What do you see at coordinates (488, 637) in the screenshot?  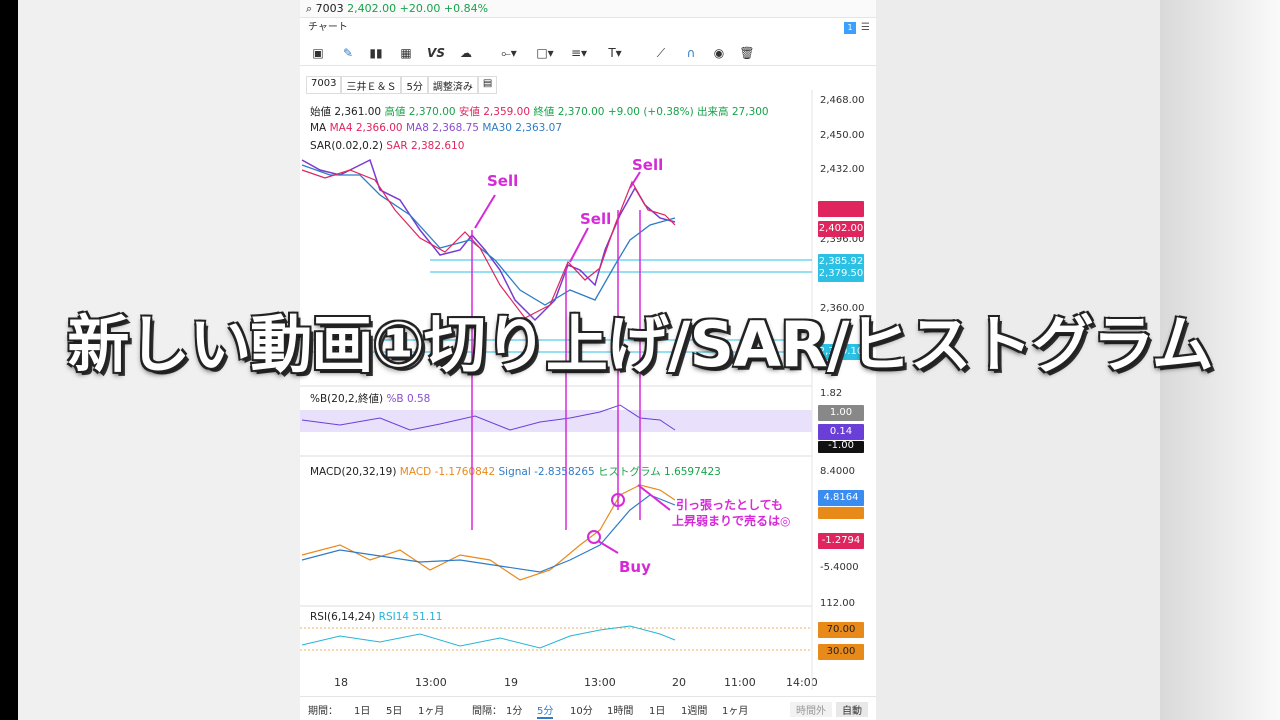 I see `rsi-line` at bounding box center [488, 637].